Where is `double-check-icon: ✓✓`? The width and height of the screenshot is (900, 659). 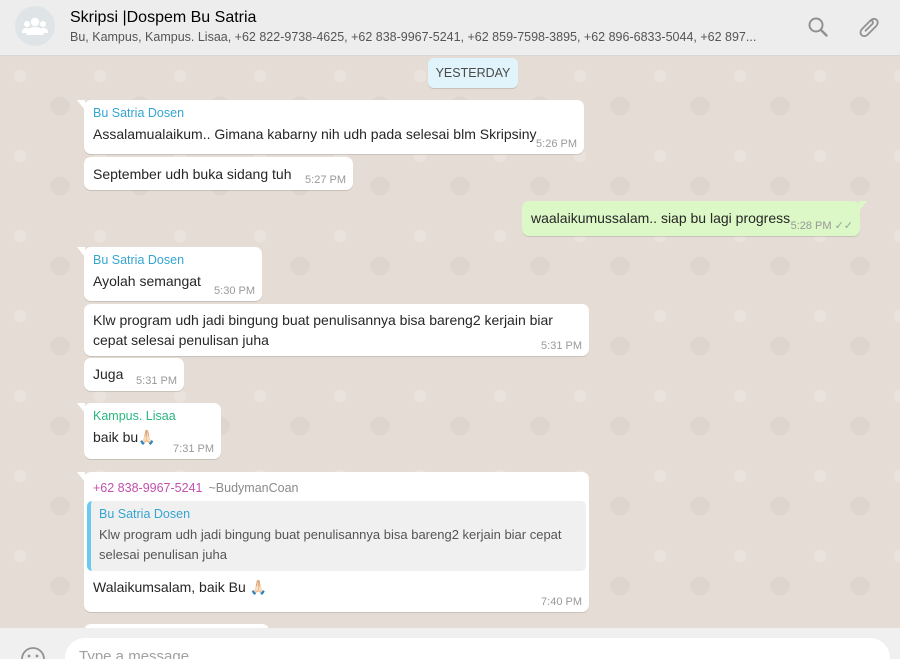 double-check-icon: ✓✓ is located at coordinates (843, 226).